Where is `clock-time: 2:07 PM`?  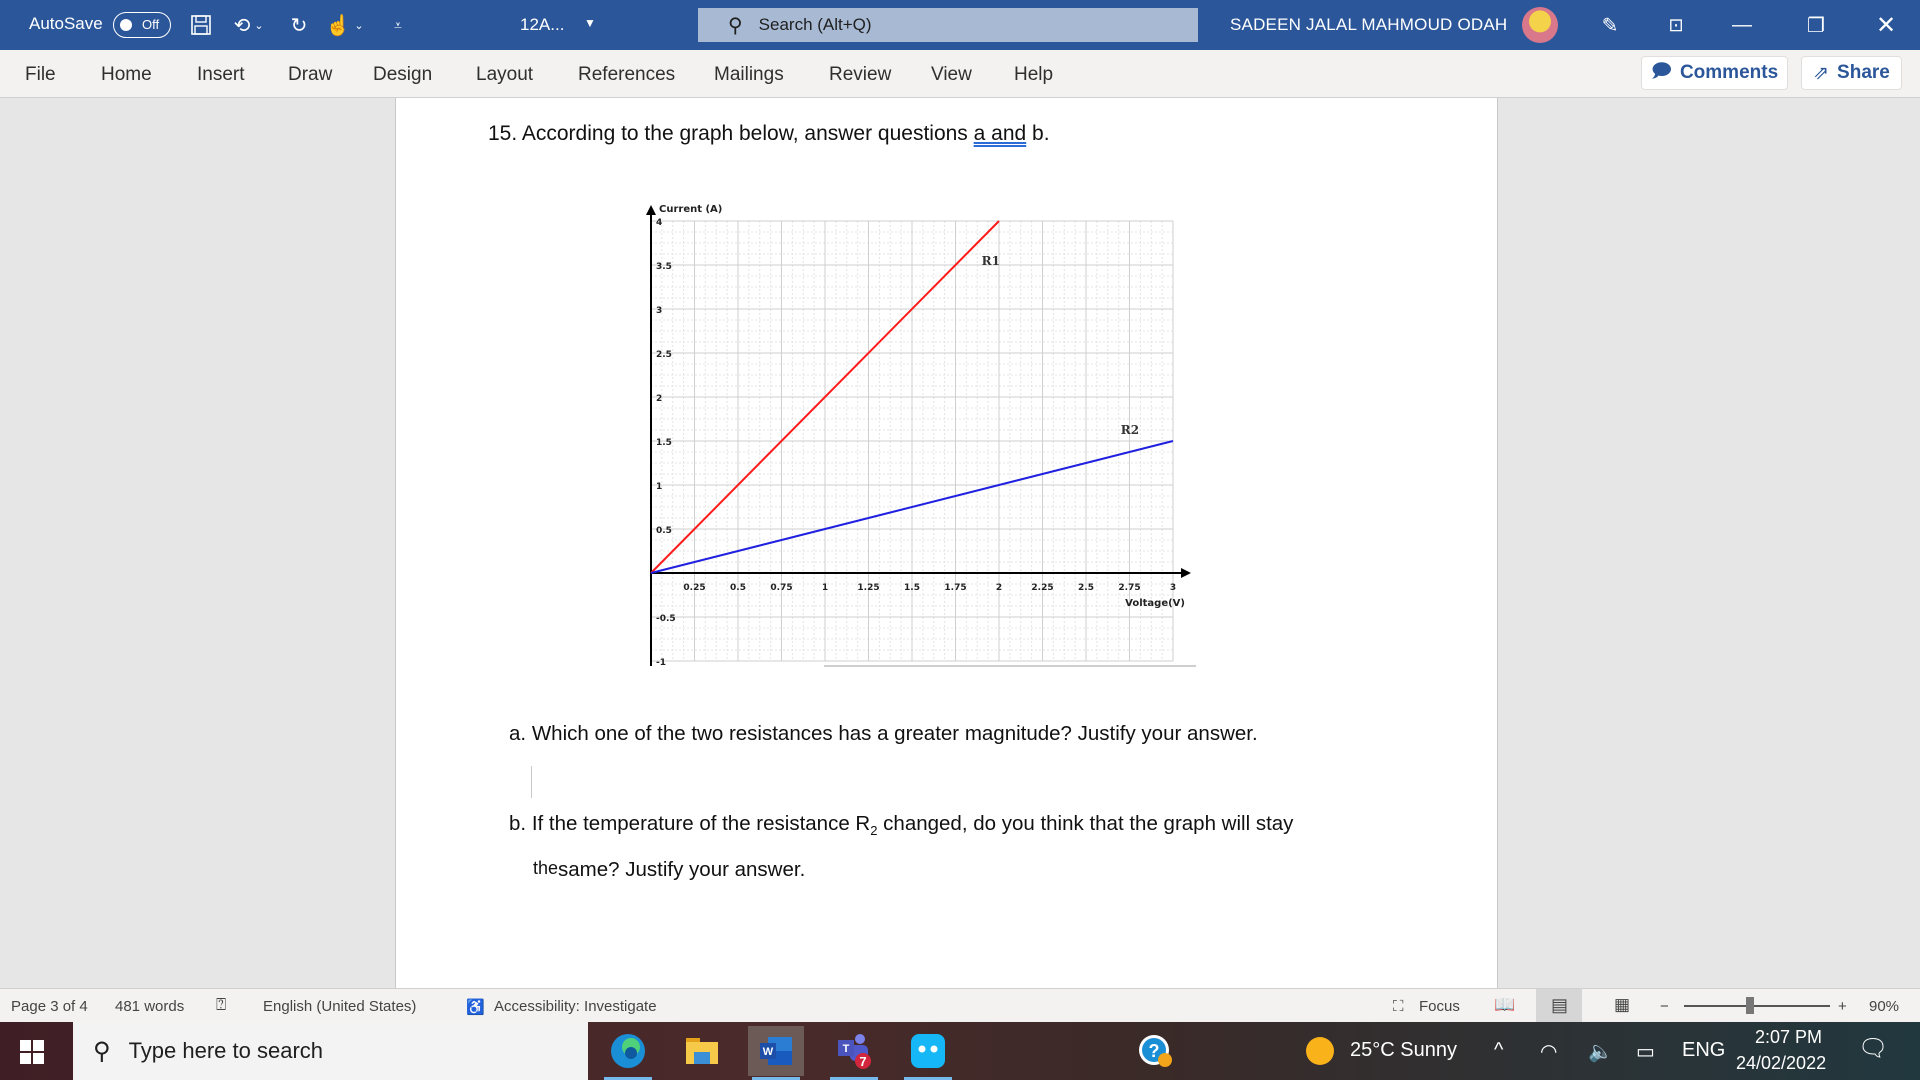
clock-time: 2:07 PM is located at coordinates (1788, 1037).